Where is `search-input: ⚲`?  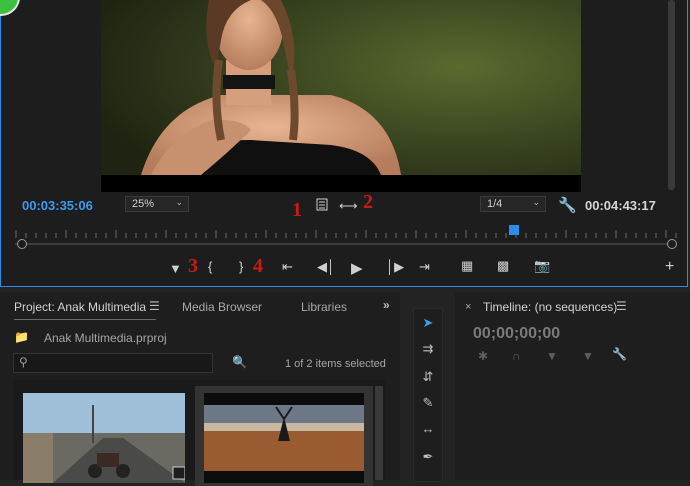 search-input: ⚲ is located at coordinates (113, 363).